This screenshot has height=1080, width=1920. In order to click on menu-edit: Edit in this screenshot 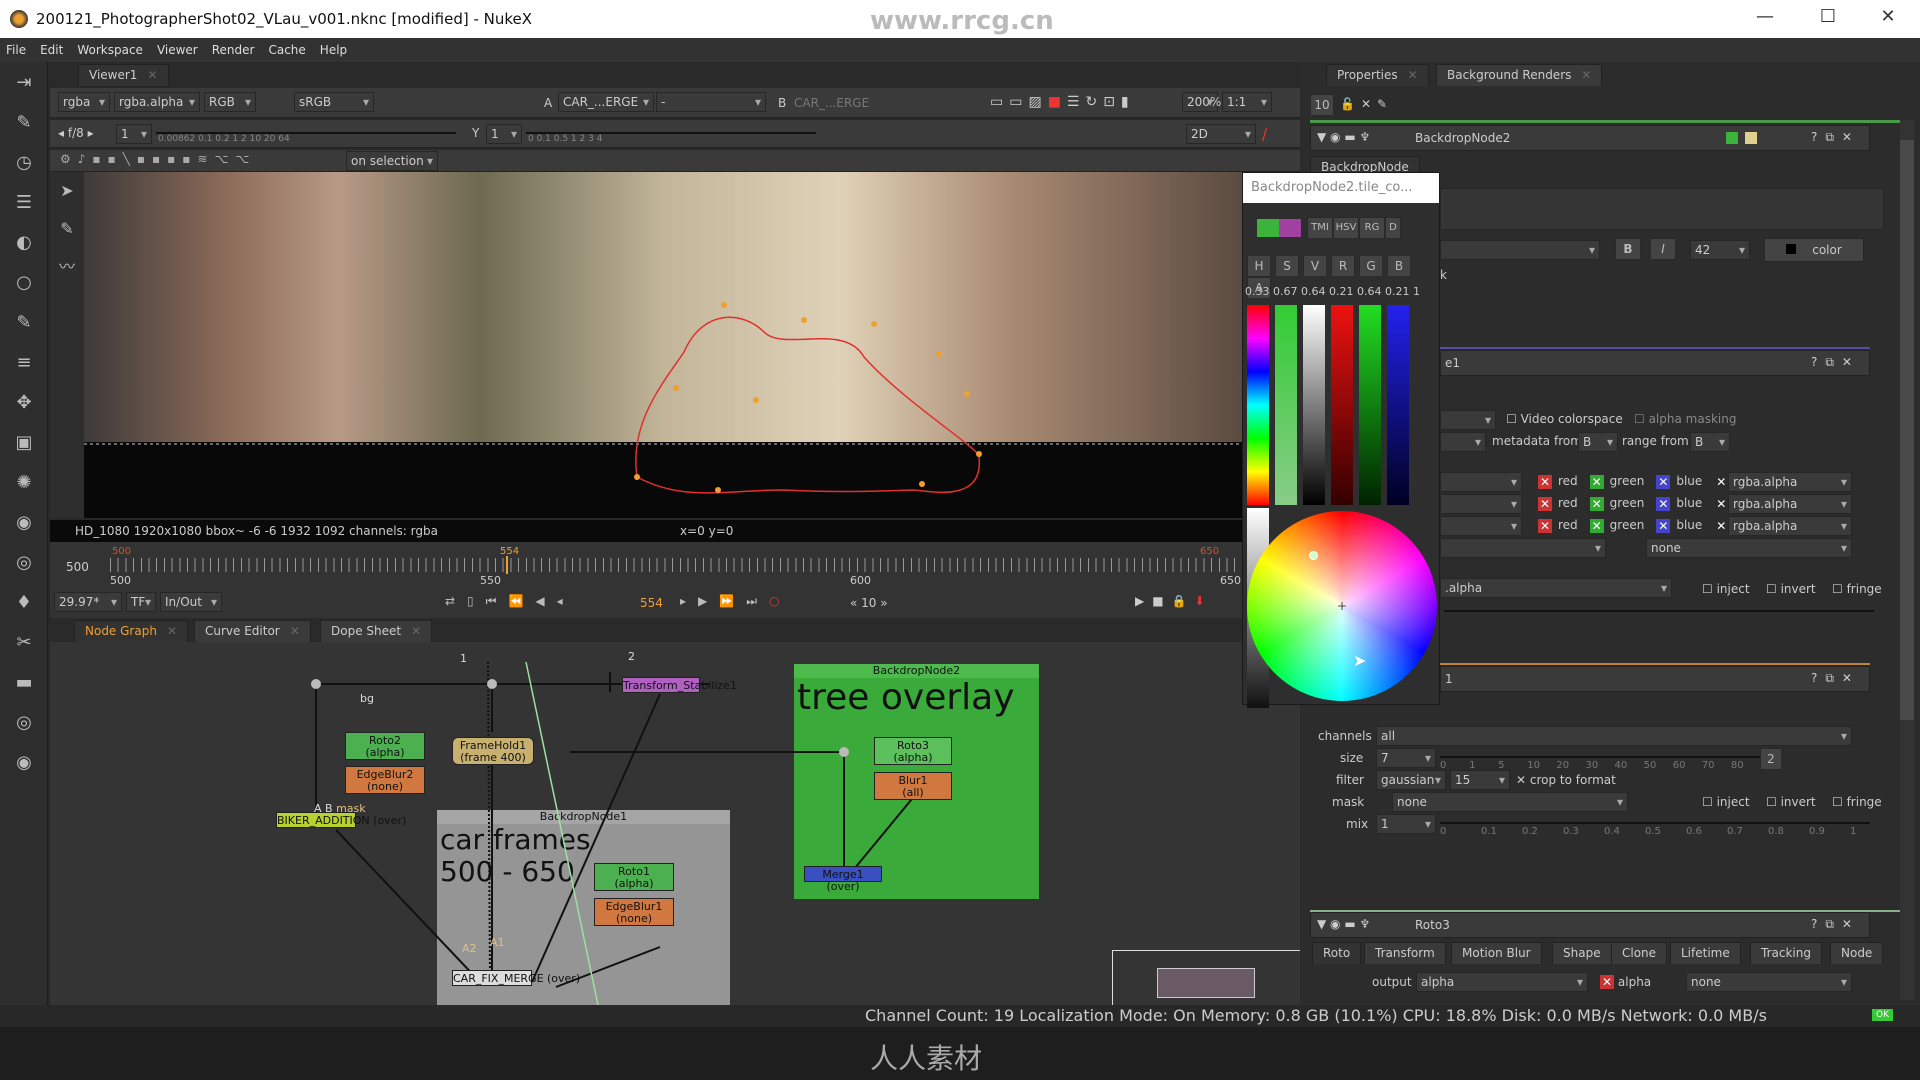, I will do `click(51, 50)`.